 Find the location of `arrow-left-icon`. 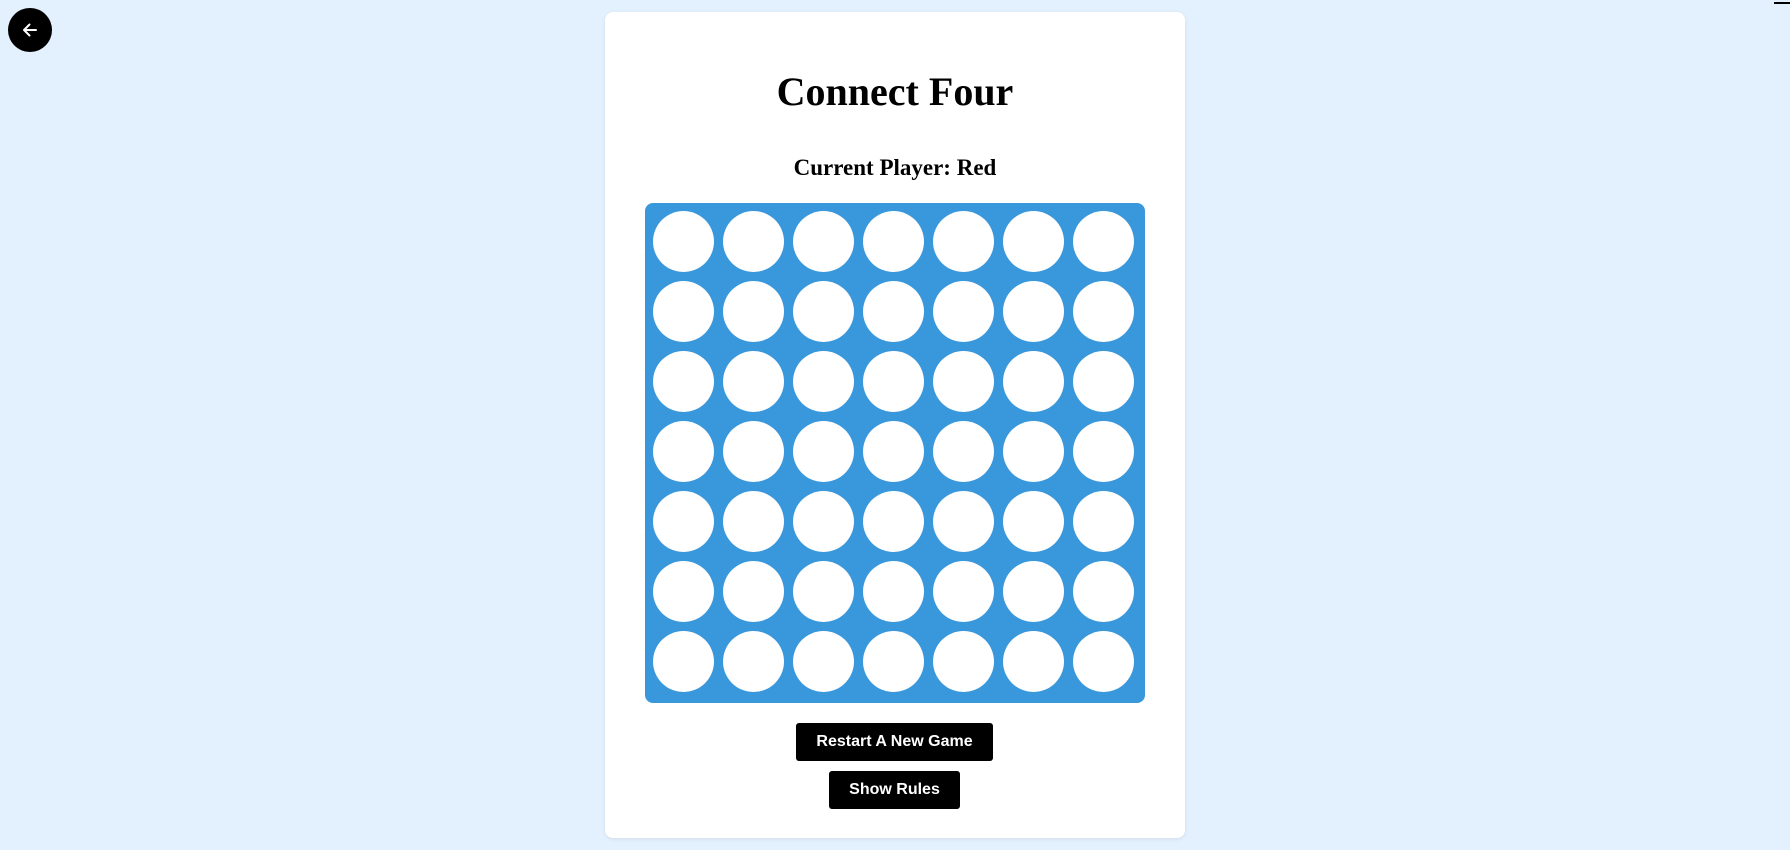

arrow-left-icon is located at coordinates (30, 30).